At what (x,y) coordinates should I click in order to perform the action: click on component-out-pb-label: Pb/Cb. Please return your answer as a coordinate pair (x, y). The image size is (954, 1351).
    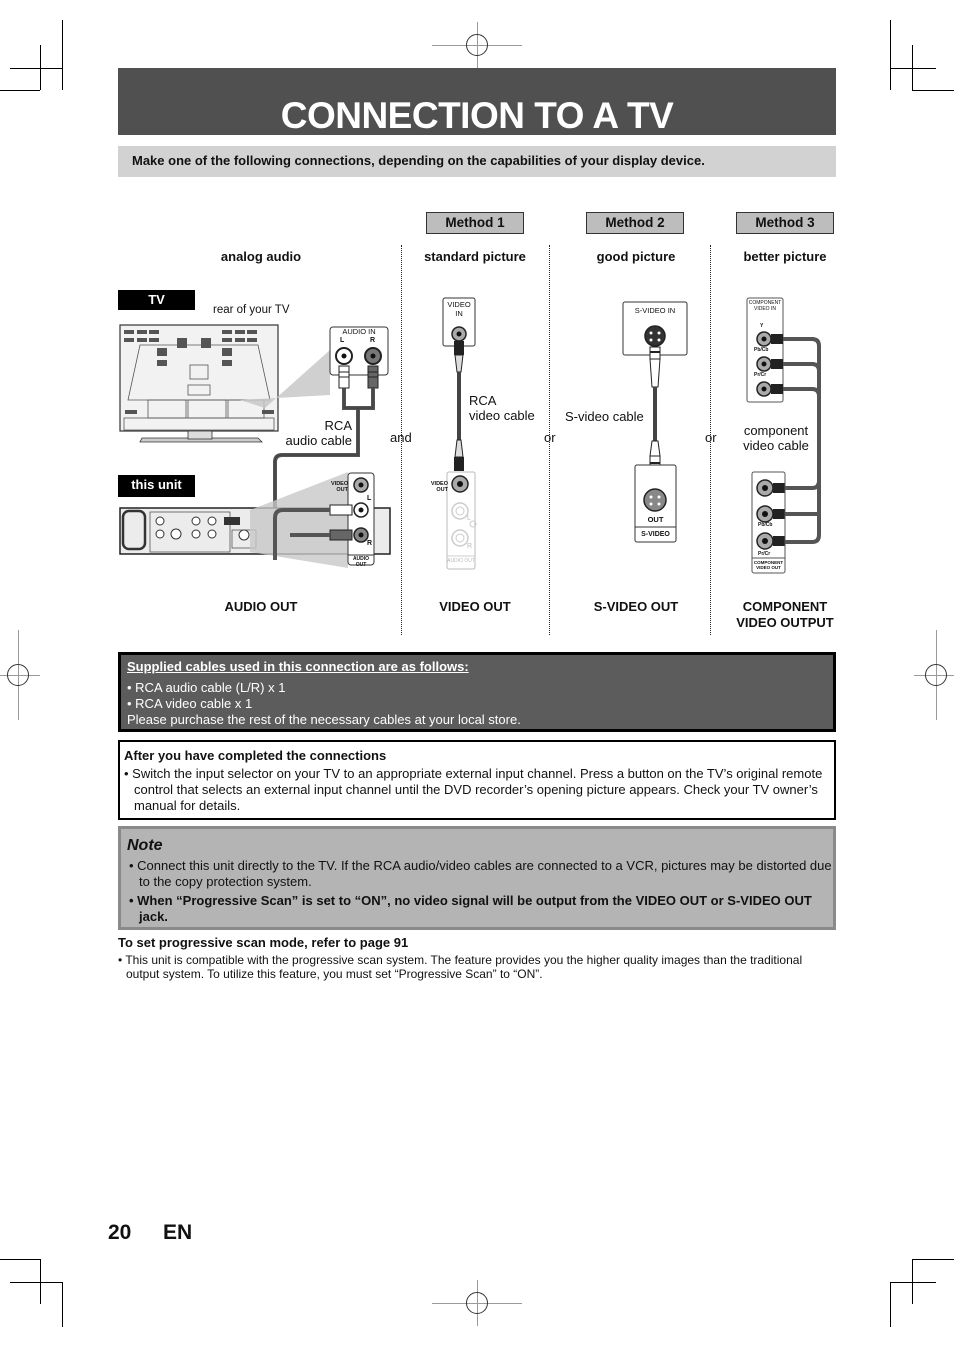
    Looking at the image, I should click on (765, 525).